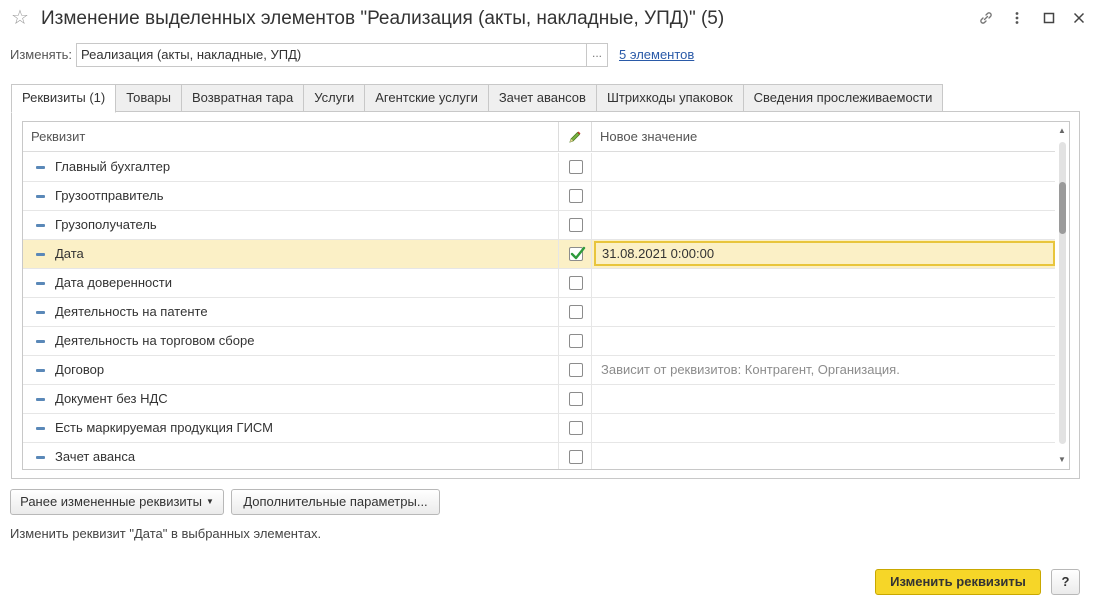 This screenshot has width=1098, height=605. What do you see at coordinates (1062, 208) in the screenshot?
I see `scroll-thumb` at bounding box center [1062, 208].